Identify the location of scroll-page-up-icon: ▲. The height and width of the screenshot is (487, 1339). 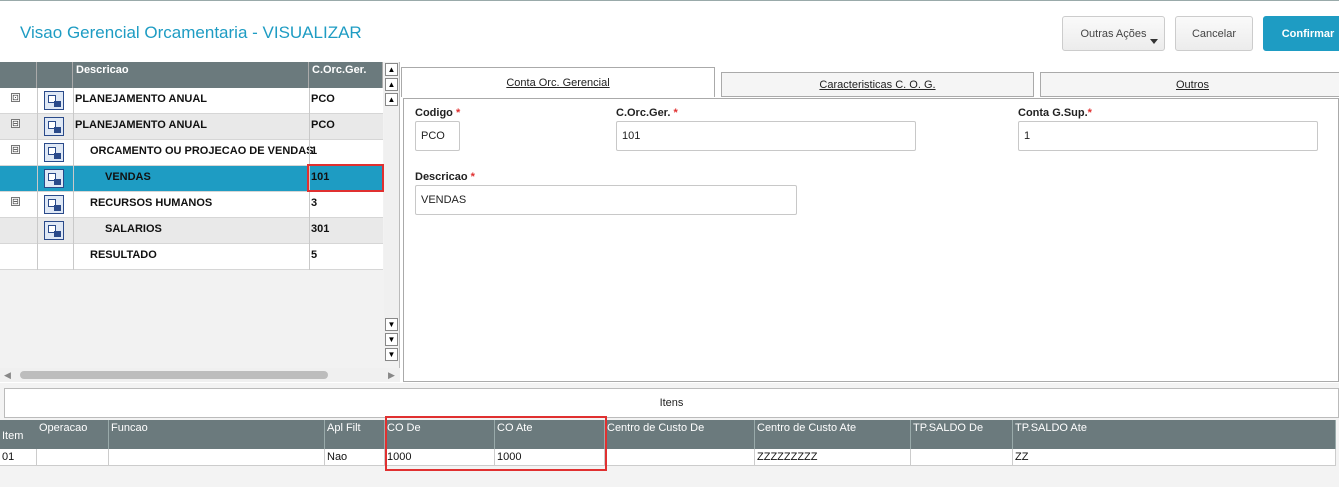
(391, 84).